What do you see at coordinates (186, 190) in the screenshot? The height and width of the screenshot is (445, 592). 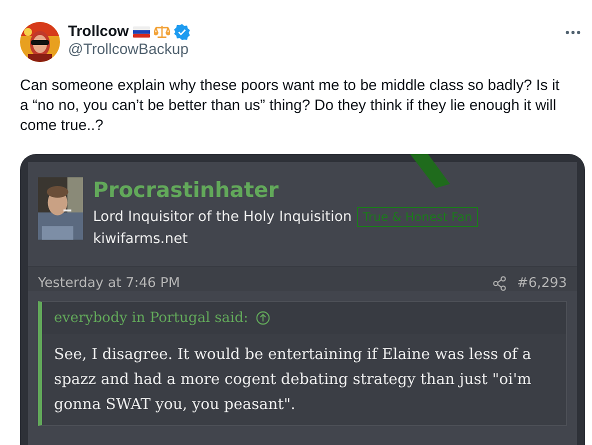 I see `username: Procrastinhater` at bounding box center [186, 190].